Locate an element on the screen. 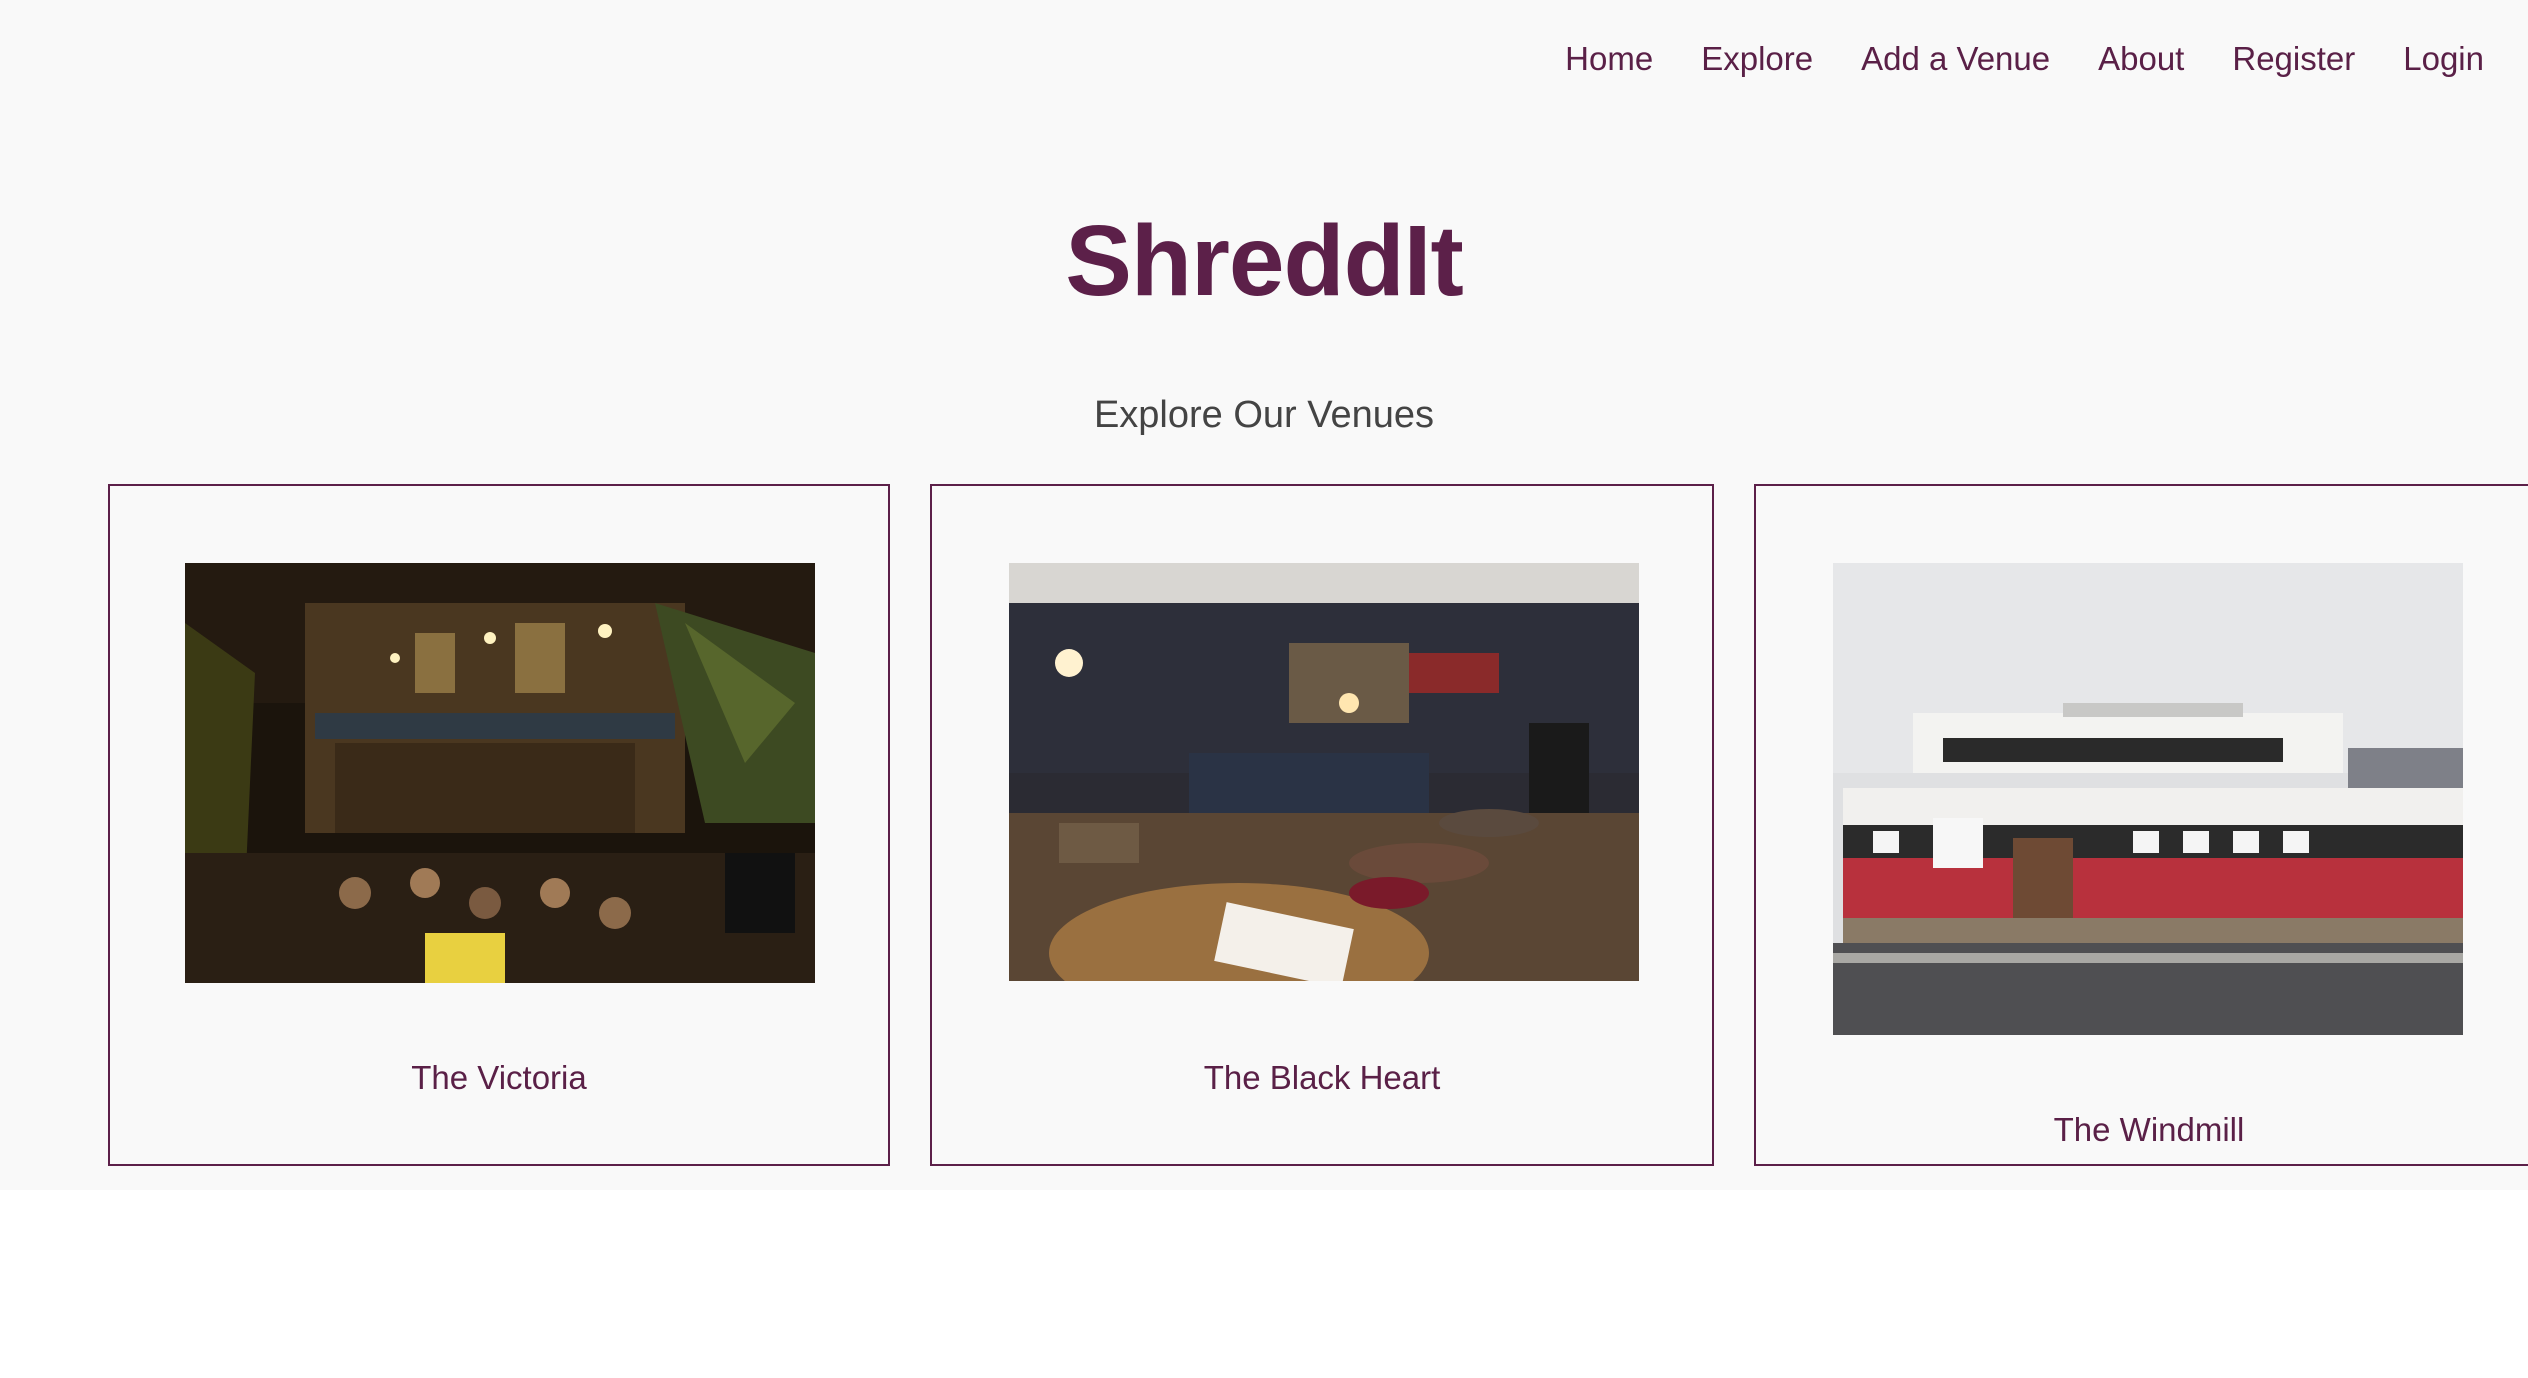 The height and width of the screenshot is (1378, 2528). nav-register-link: Register is located at coordinates (2293, 59).